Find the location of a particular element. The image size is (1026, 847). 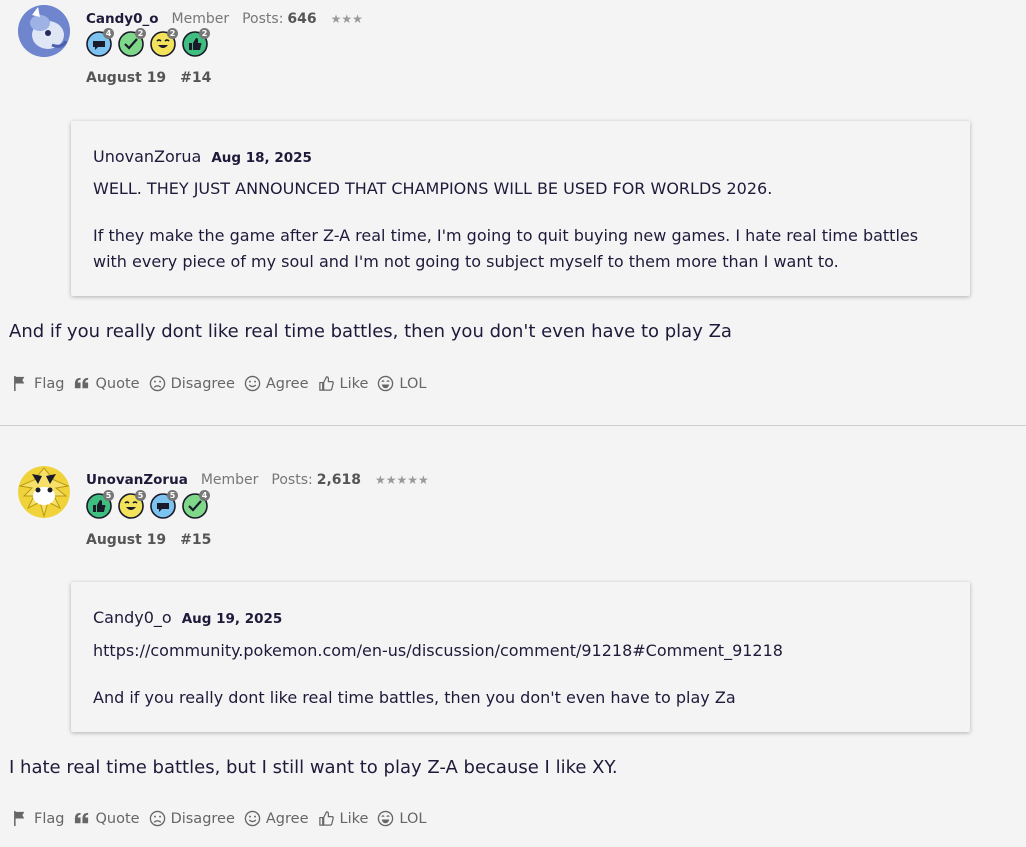

post-meta: August 19 #14 is located at coordinates (148, 78).